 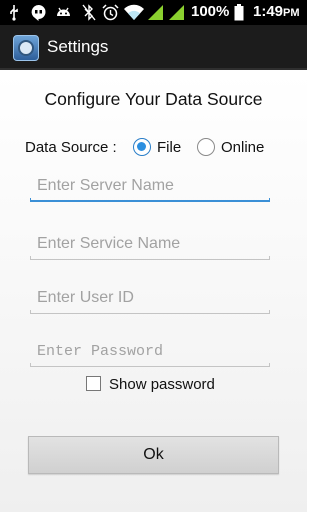 I want to click on wifi-icon, so click(x=134, y=12).